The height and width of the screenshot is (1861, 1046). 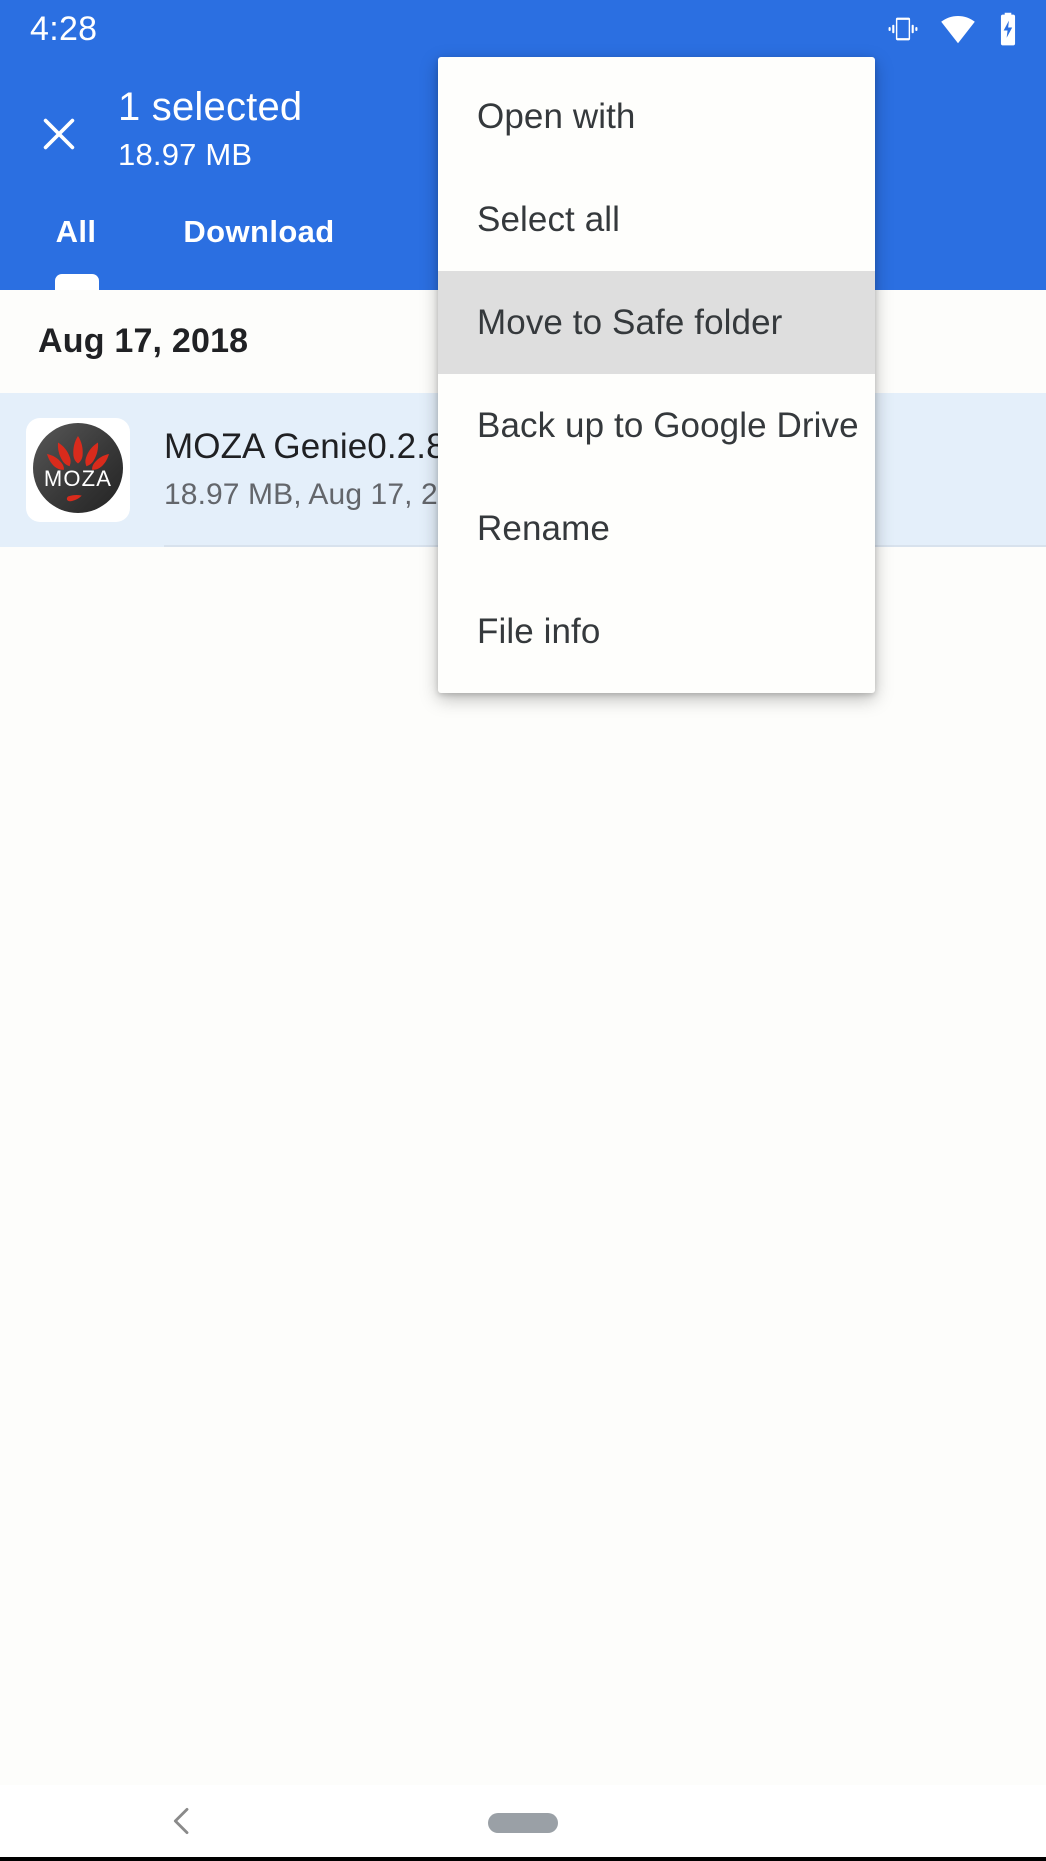 I want to click on selection-count-title: 1 selected, so click(x=210, y=107).